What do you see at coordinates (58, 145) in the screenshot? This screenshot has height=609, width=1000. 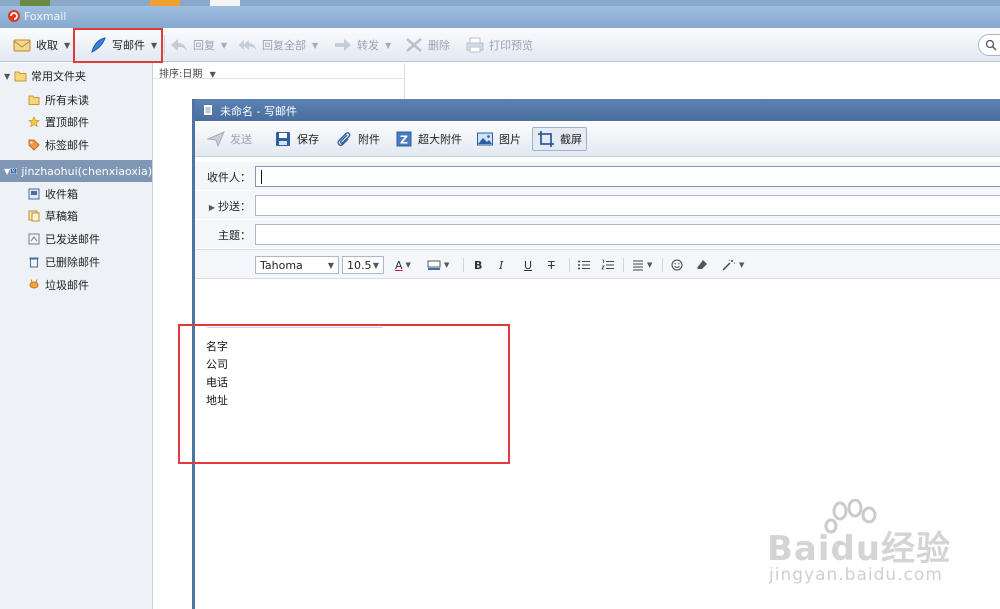 I see `sidebar-item-tagged: 标签邮件` at bounding box center [58, 145].